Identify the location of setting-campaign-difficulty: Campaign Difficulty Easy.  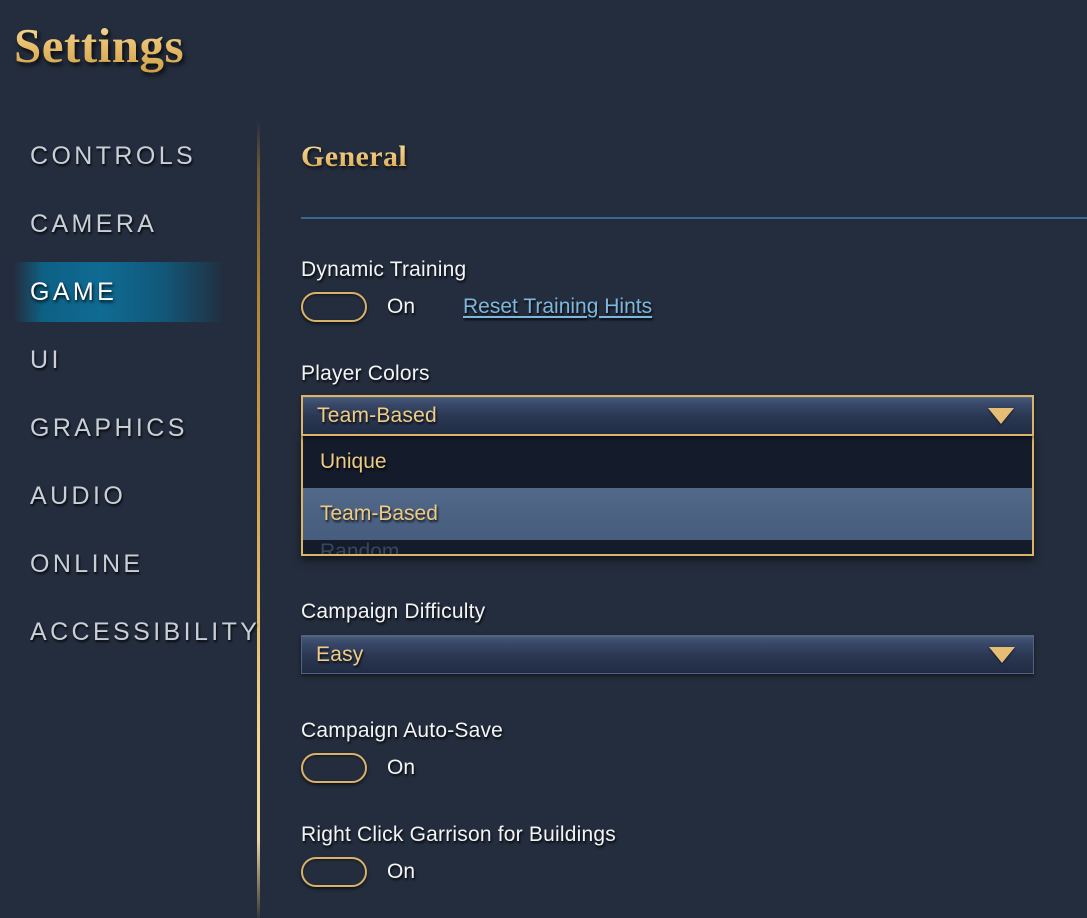
(667, 637).